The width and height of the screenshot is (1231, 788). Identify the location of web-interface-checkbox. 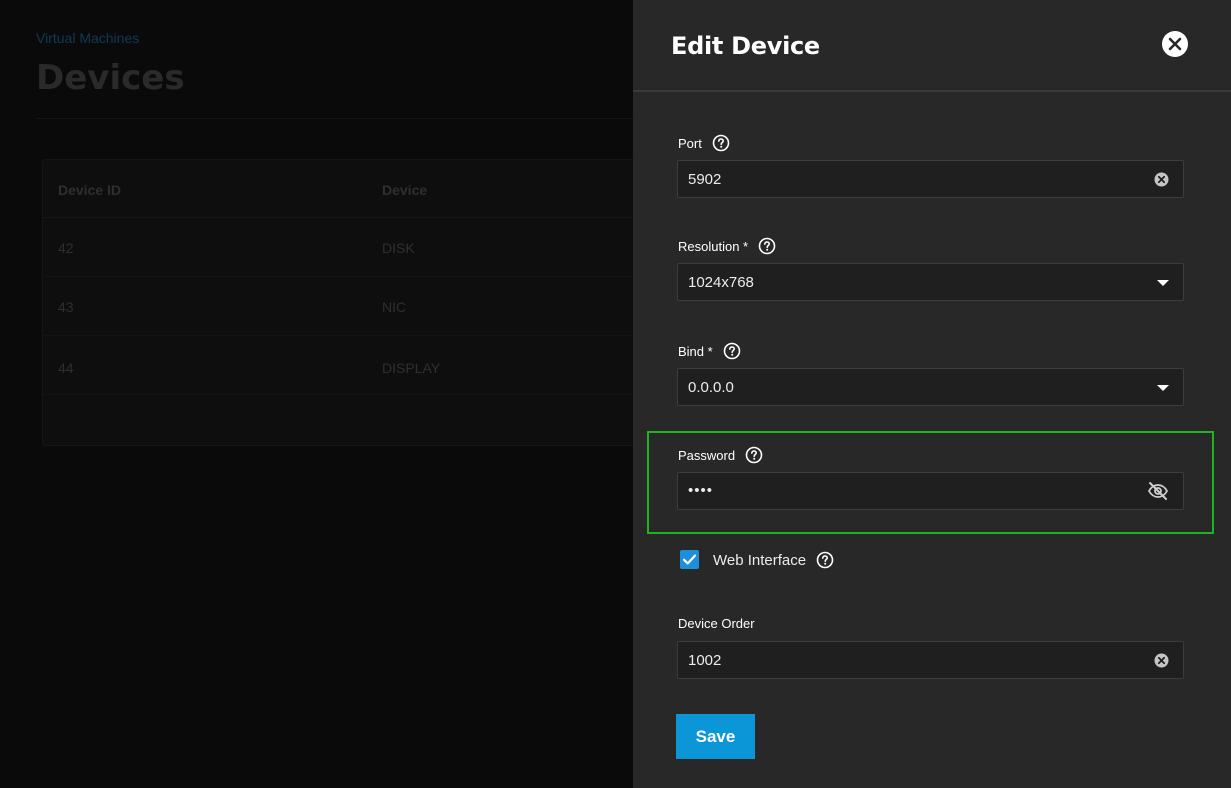
(689, 559).